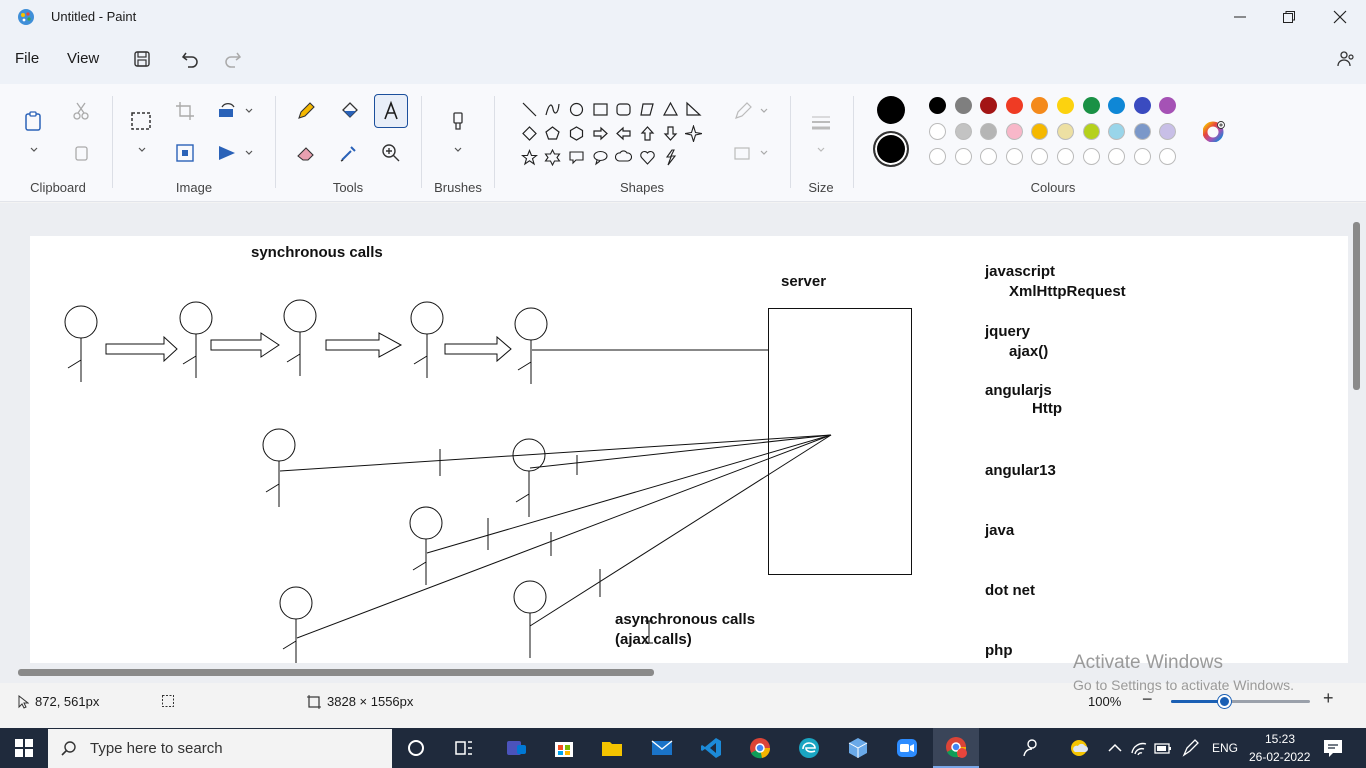 The height and width of the screenshot is (768, 1366). I want to click on shape-four-point-star, so click(693, 133).